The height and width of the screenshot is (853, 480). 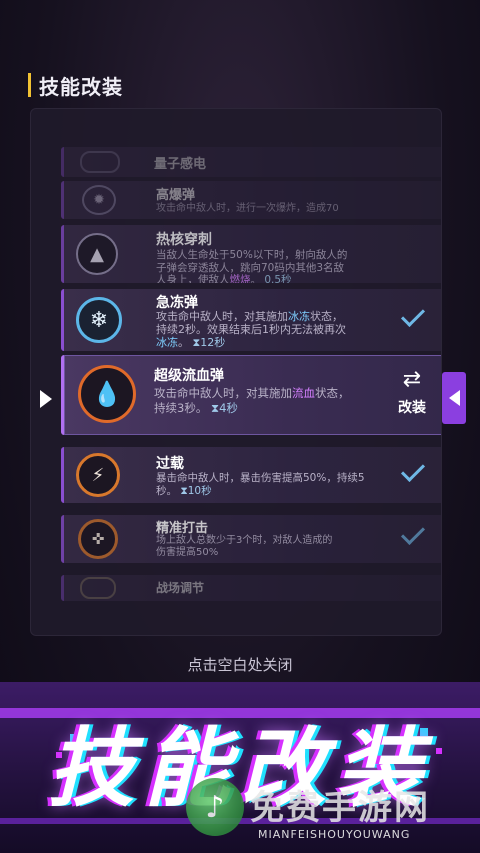 What do you see at coordinates (251, 588) in the screenshot?
I see `skill-item-battlefield: 战场调节` at bounding box center [251, 588].